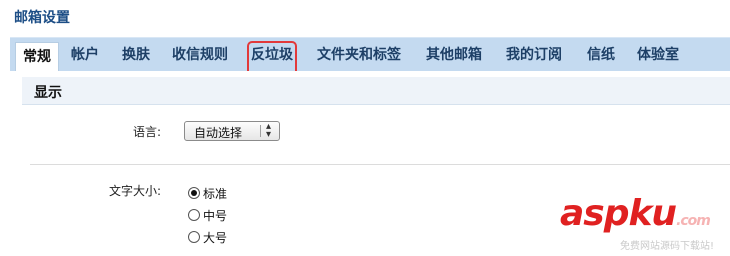 This screenshot has width=730, height=256. Describe the element at coordinates (269, 130) in the screenshot. I see `up-down-arrows-icon: ▴ ▾` at that location.